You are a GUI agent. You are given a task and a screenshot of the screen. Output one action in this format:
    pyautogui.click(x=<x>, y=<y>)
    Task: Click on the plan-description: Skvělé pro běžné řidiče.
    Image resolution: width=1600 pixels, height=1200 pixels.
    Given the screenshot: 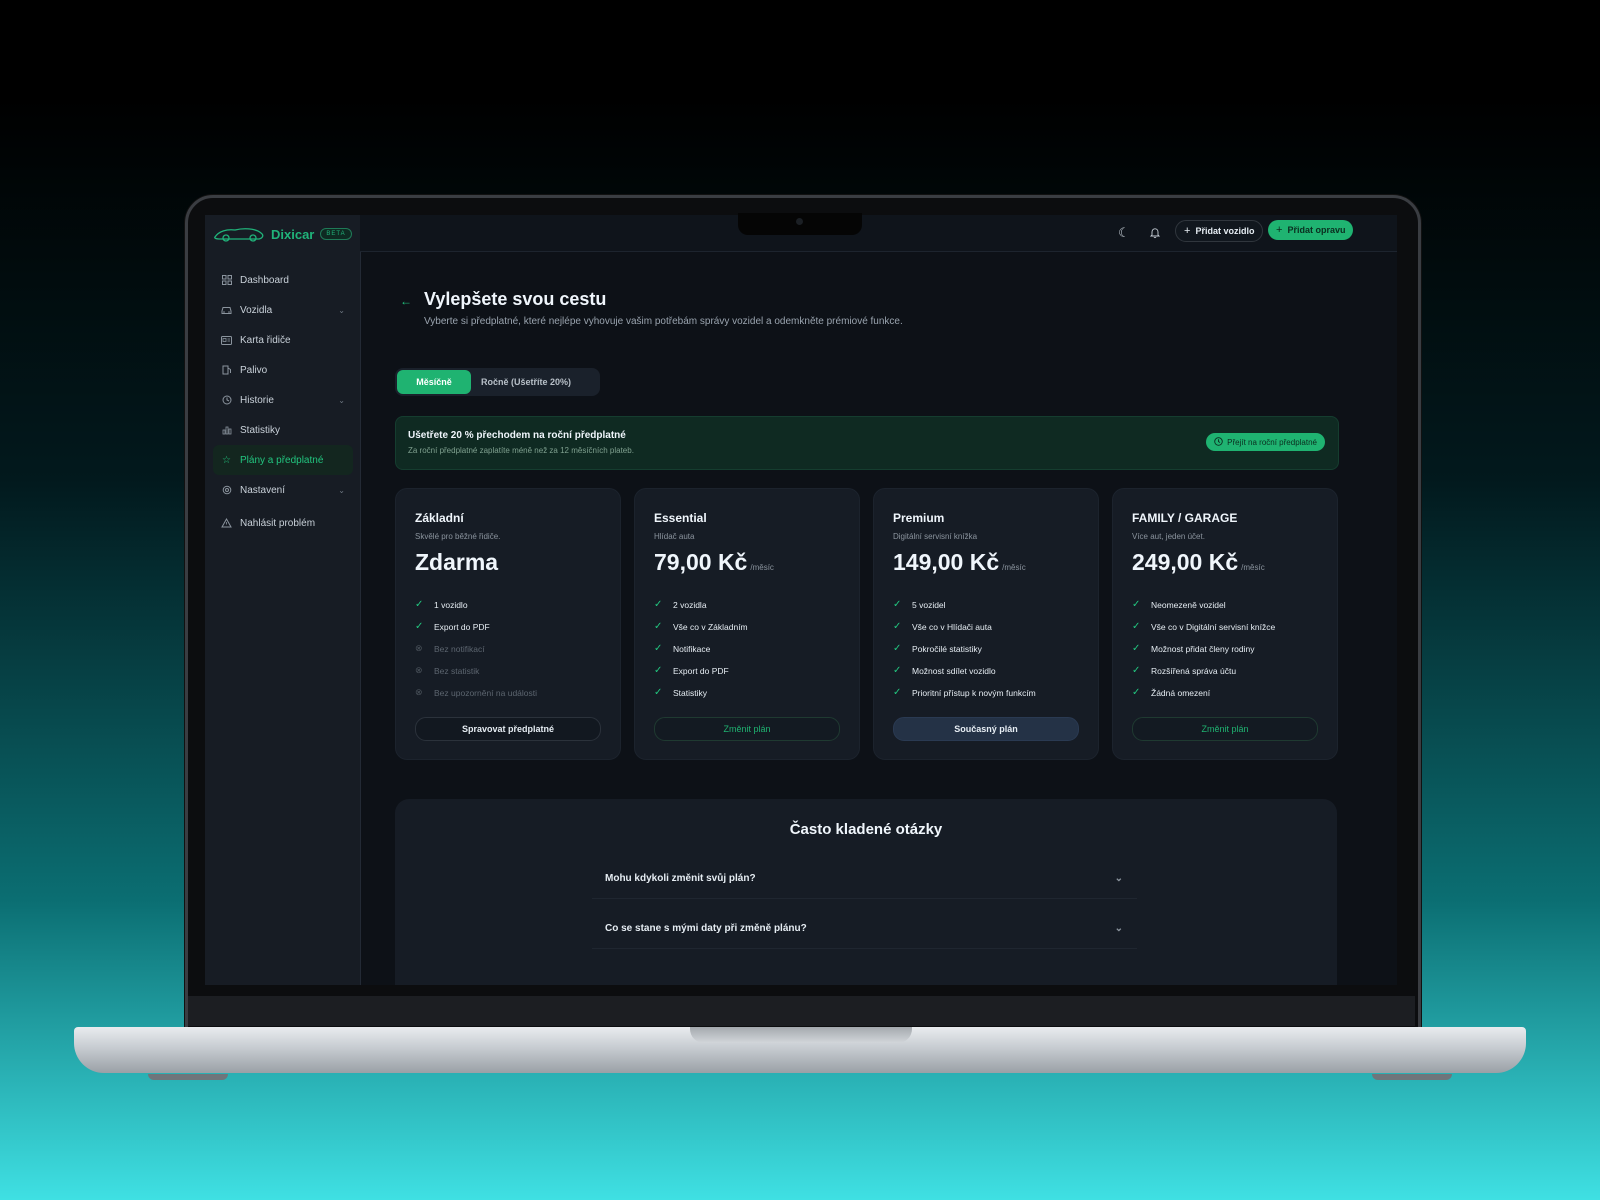 What is the action you would take?
    pyautogui.click(x=458, y=536)
    